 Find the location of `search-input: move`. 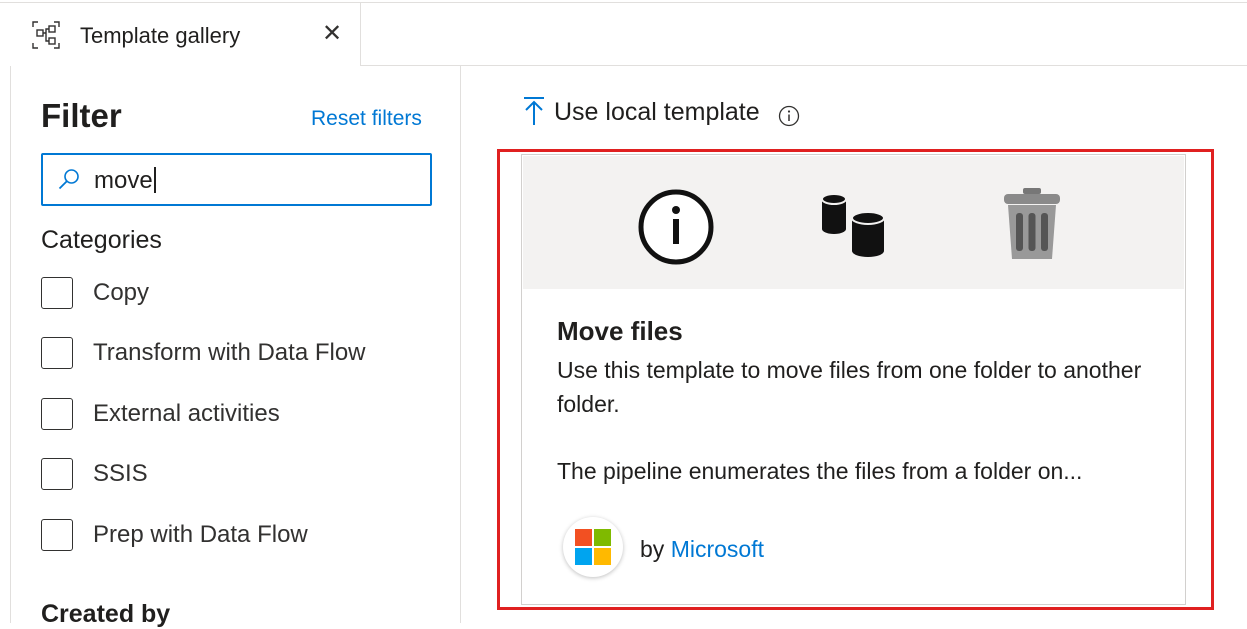

search-input: move is located at coordinates (236, 179).